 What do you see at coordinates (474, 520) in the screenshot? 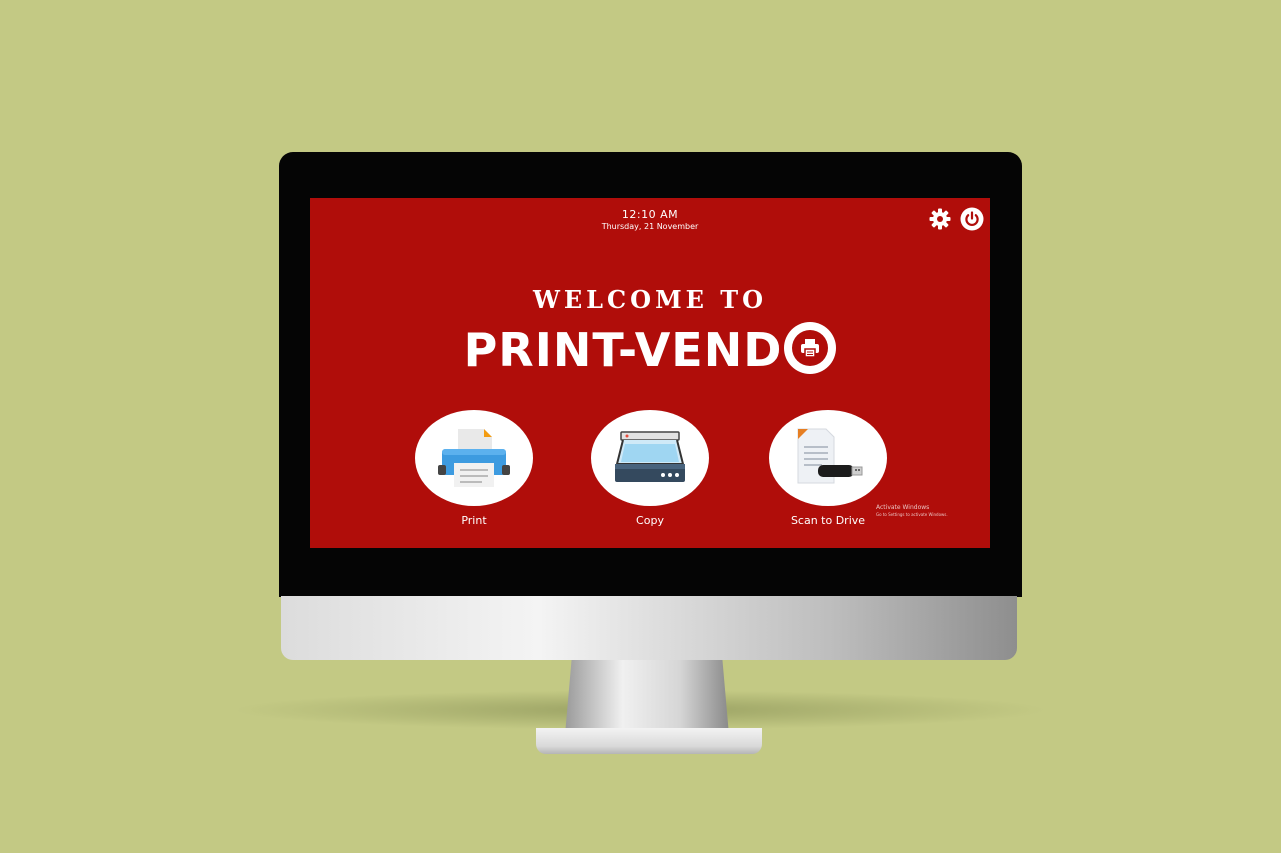
I see `print-option-label: Print` at bounding box center [474, 520].